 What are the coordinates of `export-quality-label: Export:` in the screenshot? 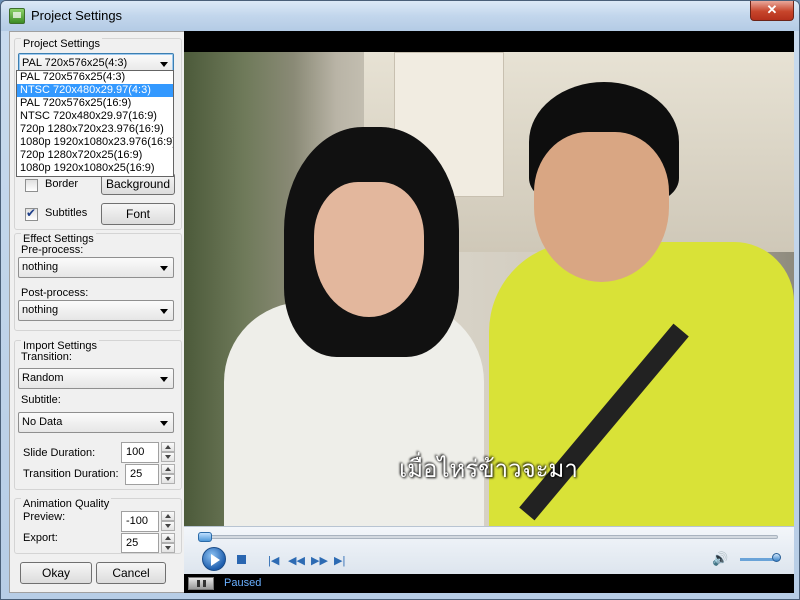 It's located at (40, 538).